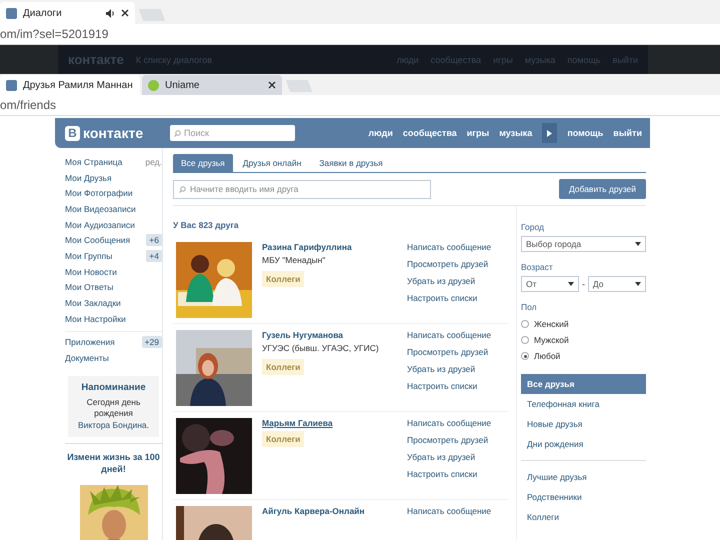 Image resolution: width=720 pixels, height=540 pixels. I want to click on friend-subtitle: МБУ "Менадын", so click(294, 260).